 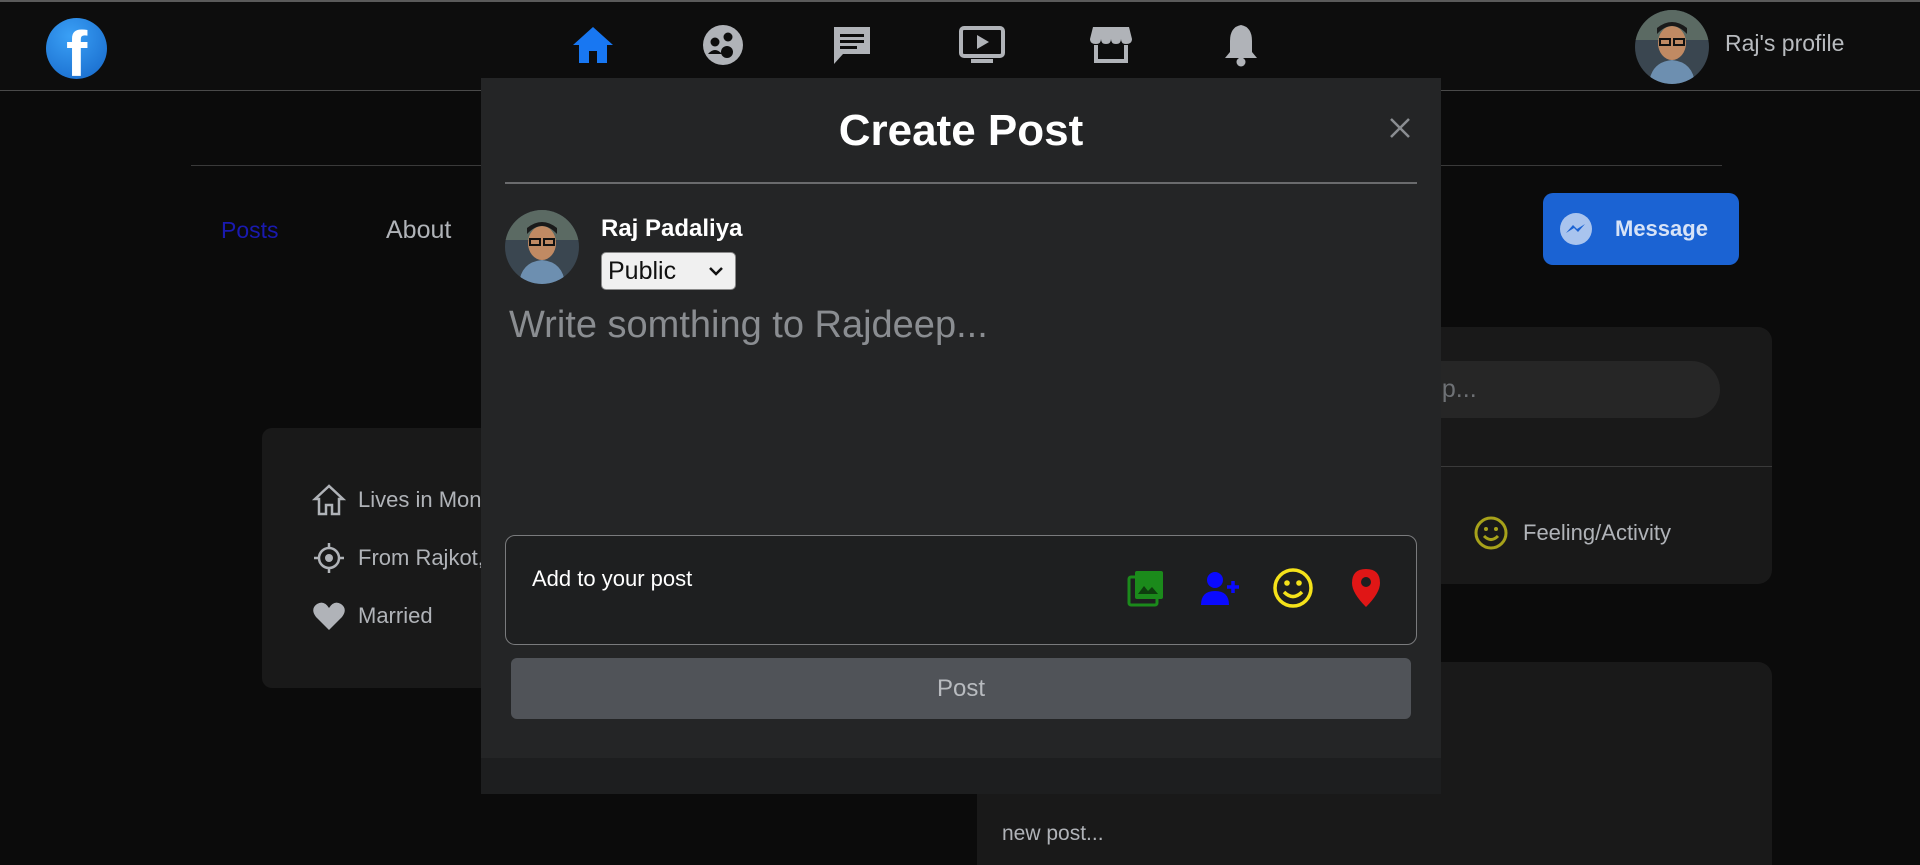 I want to click on notifications-icon, so click(x=1241, y=45).